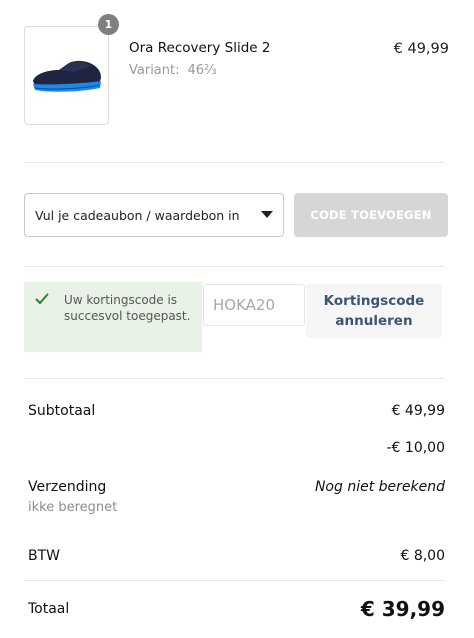  What do you see at coordinates (416, 448) in the screenshot?
I see `discount-value: -€ 10,00` at bounding box center [416, 448].